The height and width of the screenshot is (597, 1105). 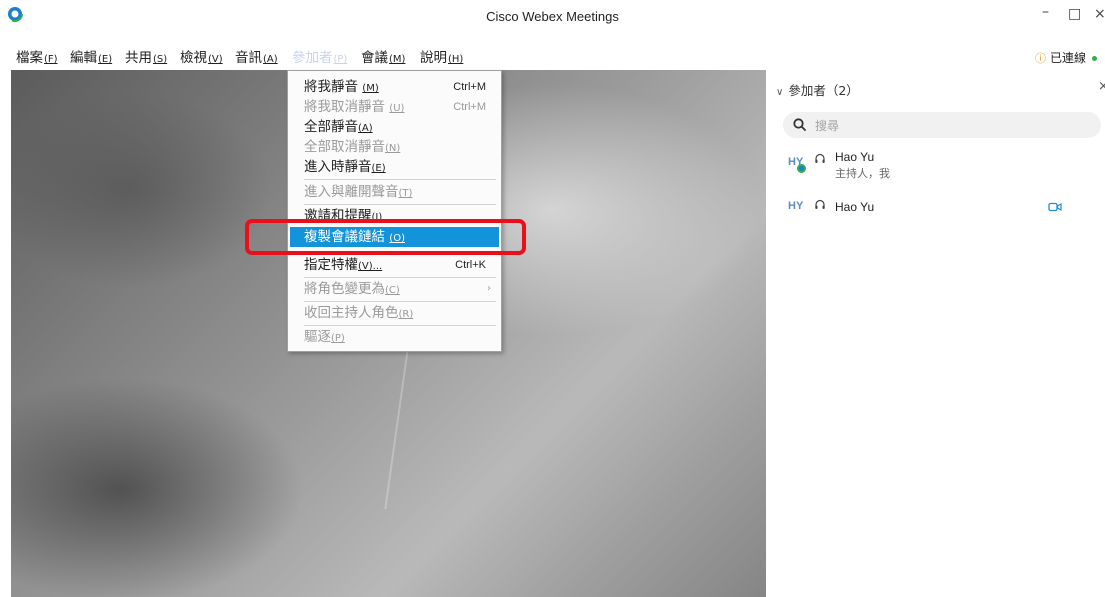 I want to click on close-panel-icon: ×, so click(x=1101, y=86).